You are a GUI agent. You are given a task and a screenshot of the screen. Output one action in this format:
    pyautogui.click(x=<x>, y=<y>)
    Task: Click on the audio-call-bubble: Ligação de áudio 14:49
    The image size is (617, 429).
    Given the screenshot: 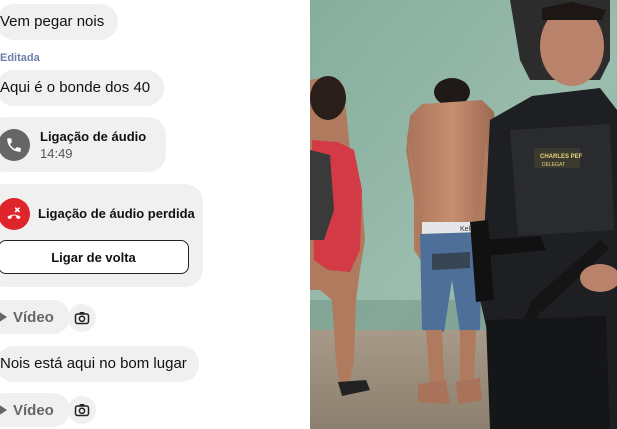 What is the action you would take?
    pyautogui.click(x=83, y=144)
    